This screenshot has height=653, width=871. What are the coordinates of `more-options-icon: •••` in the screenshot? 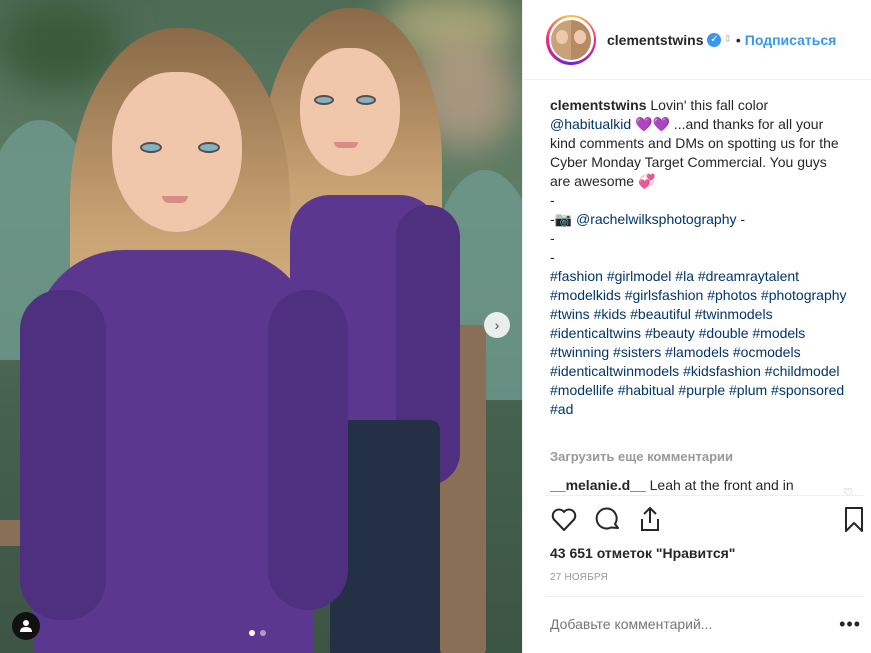 It's located at (850, 624).